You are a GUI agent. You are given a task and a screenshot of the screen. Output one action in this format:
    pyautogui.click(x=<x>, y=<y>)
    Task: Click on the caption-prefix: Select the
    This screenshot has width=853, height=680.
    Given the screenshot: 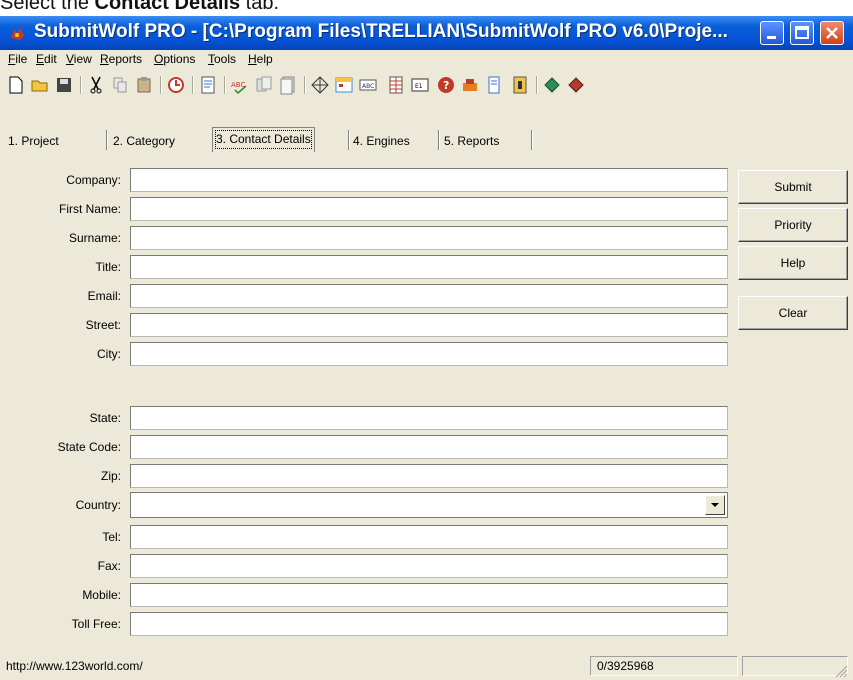 What is the action you would take?
    pyautogui.click(x=47, y=7)
    